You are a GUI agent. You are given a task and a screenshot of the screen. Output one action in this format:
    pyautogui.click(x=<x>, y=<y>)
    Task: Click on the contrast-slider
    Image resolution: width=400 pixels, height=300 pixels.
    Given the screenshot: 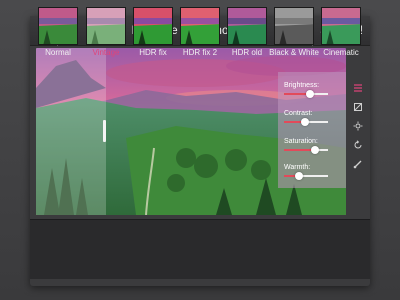 What is the action you would take?
    pyautogui.click(x=306, y=122)
    